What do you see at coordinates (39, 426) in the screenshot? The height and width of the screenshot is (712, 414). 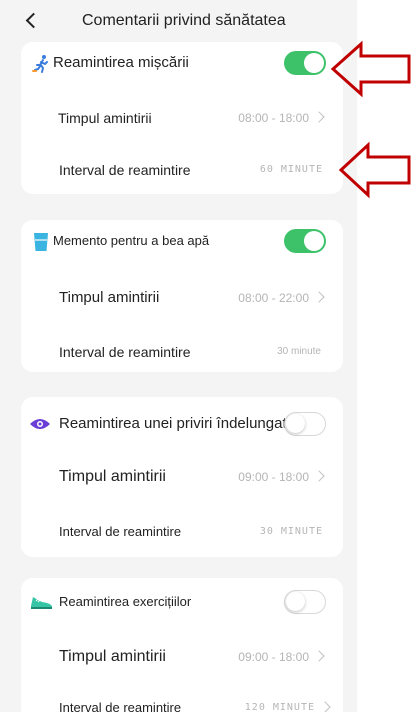 I see `eye-icon` at bounding box center [39, 426].